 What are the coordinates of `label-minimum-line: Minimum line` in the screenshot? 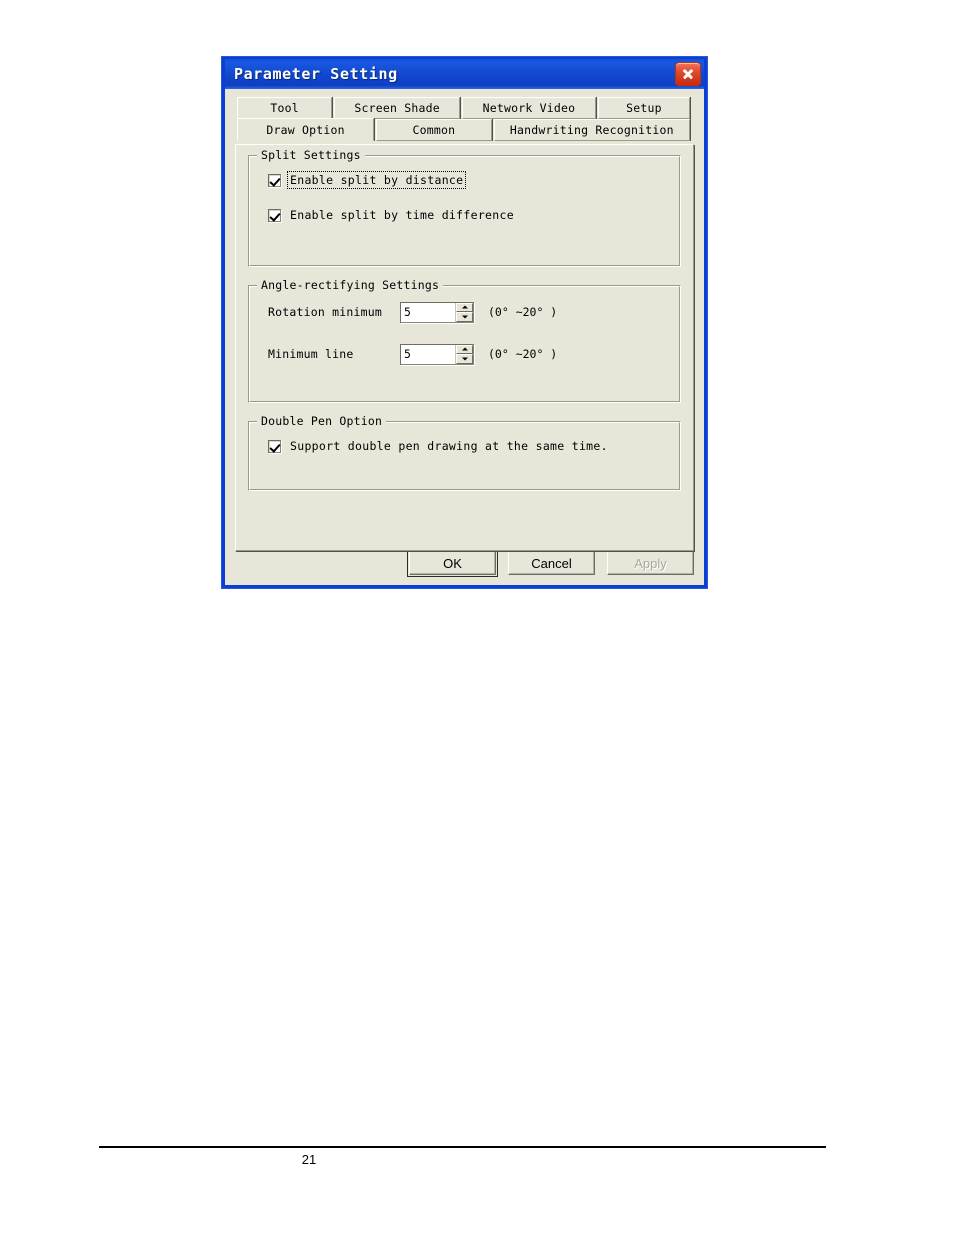 It's located at (311, 354).